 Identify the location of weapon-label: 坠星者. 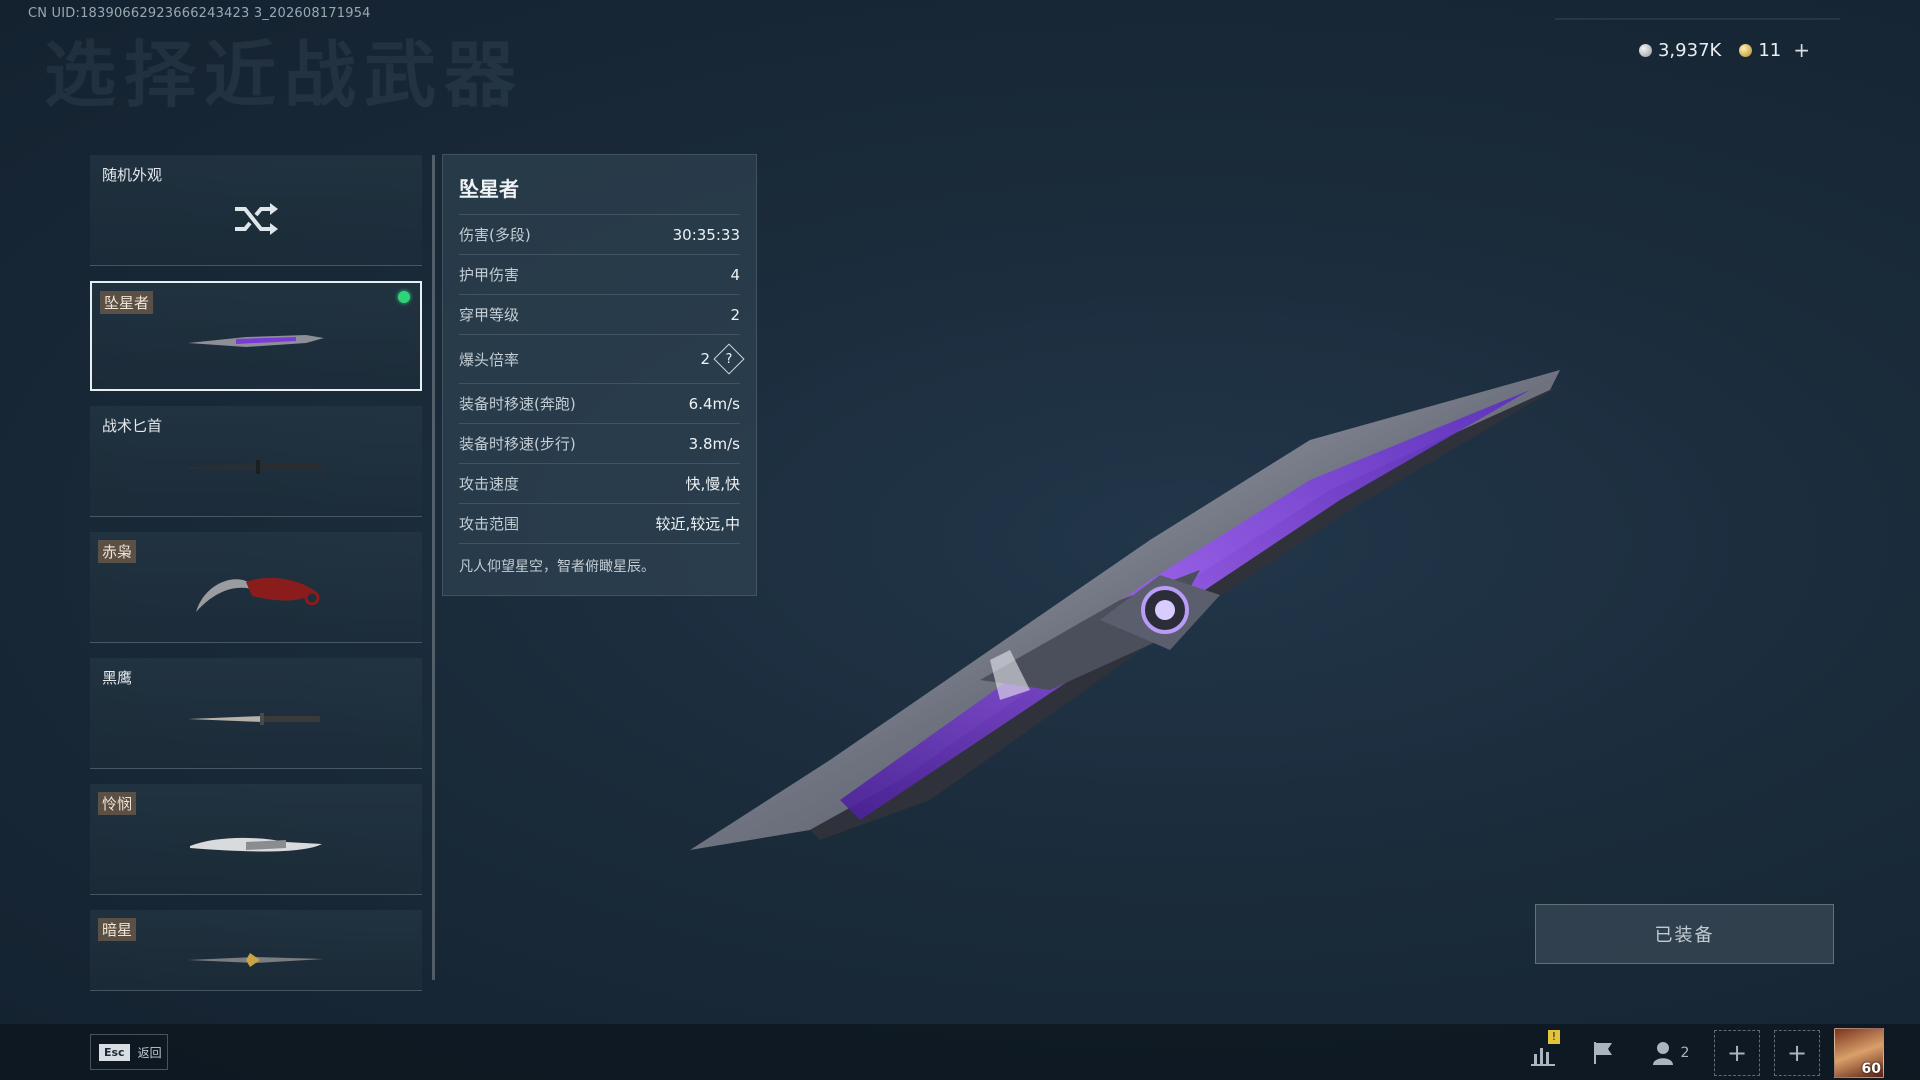
(127, 302).